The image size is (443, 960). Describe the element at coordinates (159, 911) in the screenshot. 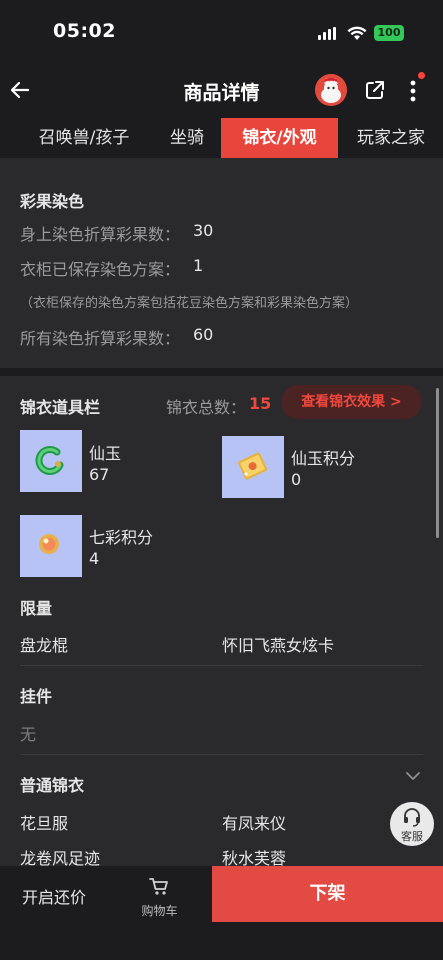

I see `cart-label: 购物车` at that location.